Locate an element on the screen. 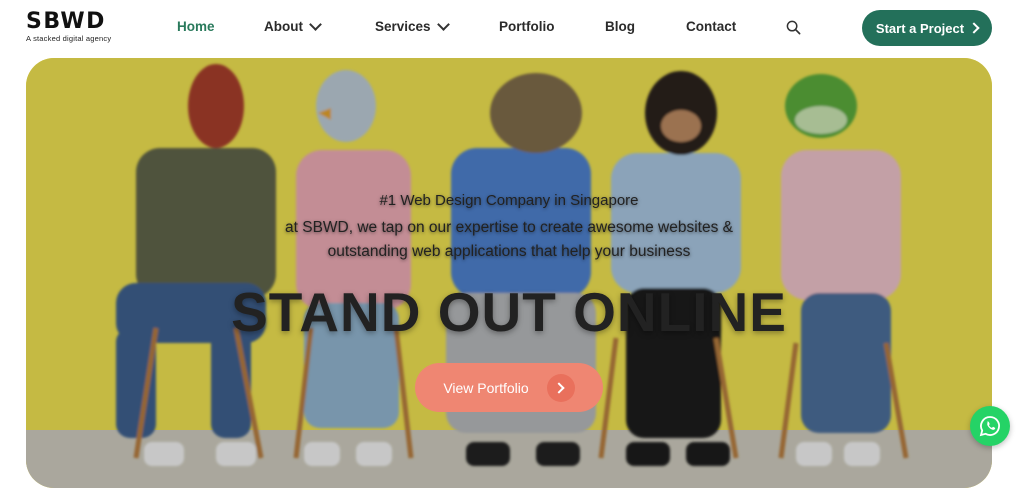 This screenshot has height=488, width=1024. nav-blog-label: Blog is located at coordinates (620, 26).